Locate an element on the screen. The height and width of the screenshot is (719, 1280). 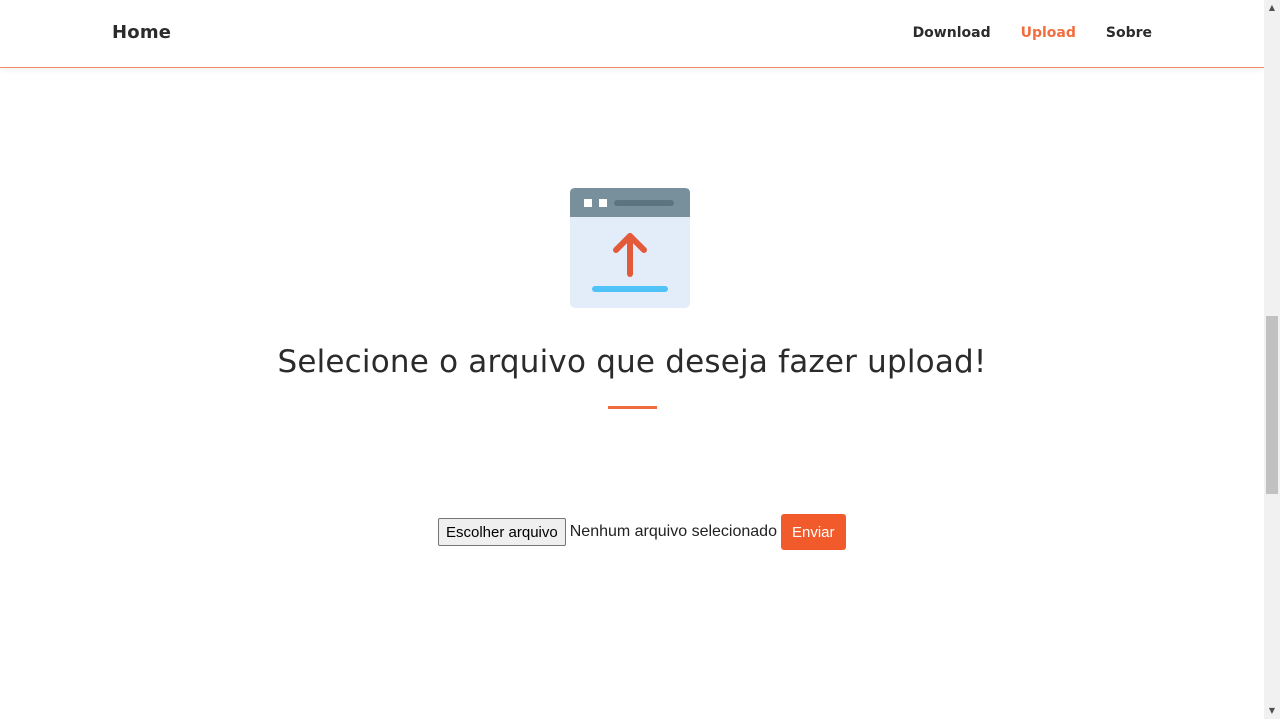
nav-link-download: Download is located at coordinates (952, 33).